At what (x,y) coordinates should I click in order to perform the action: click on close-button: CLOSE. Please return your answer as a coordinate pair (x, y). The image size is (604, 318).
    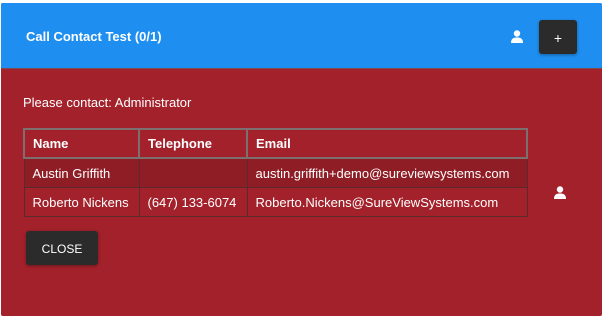
    Looking at the image, I should click on (62, 248).